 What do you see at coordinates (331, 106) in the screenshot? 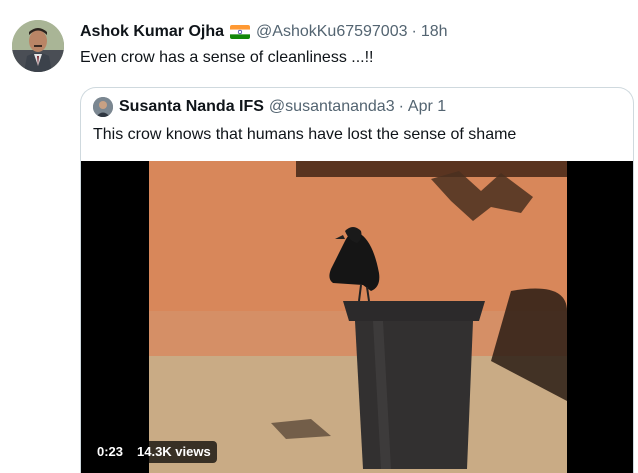
I see `quoted-author-handle: @susantananda3` at bounding box center [331, 106].